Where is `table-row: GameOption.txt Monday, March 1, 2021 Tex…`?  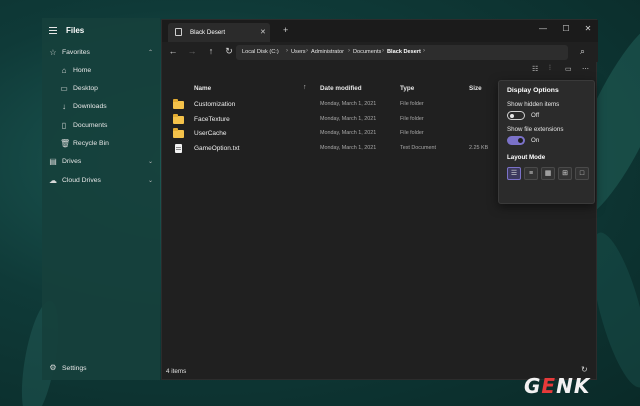 table-row: GameOption.txt Monday, March 1, 2021 Tex… is located at coordinates (332, 149).